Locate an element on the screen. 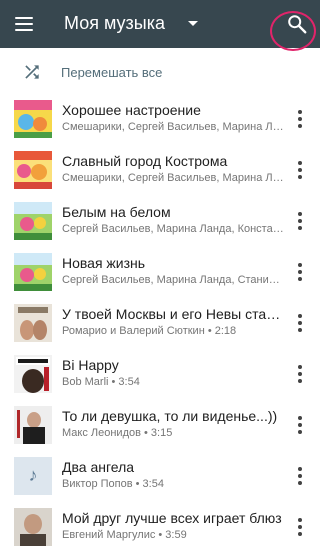  track-subtitle: Ромарио и Валерий Сюткин • 2:18 is located at coordinates (149, 331).